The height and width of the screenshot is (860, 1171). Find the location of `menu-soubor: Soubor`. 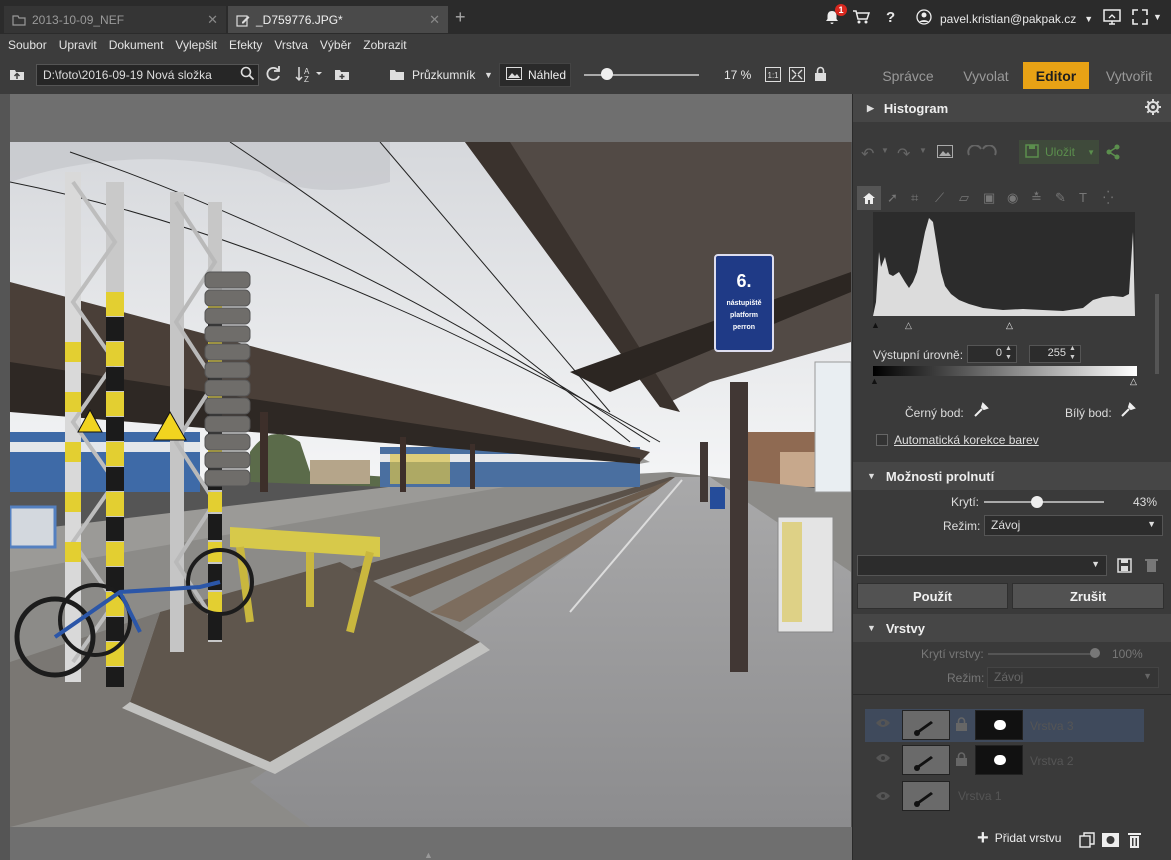

menu-soubor: Soubor is located at coordinates (27, 45).